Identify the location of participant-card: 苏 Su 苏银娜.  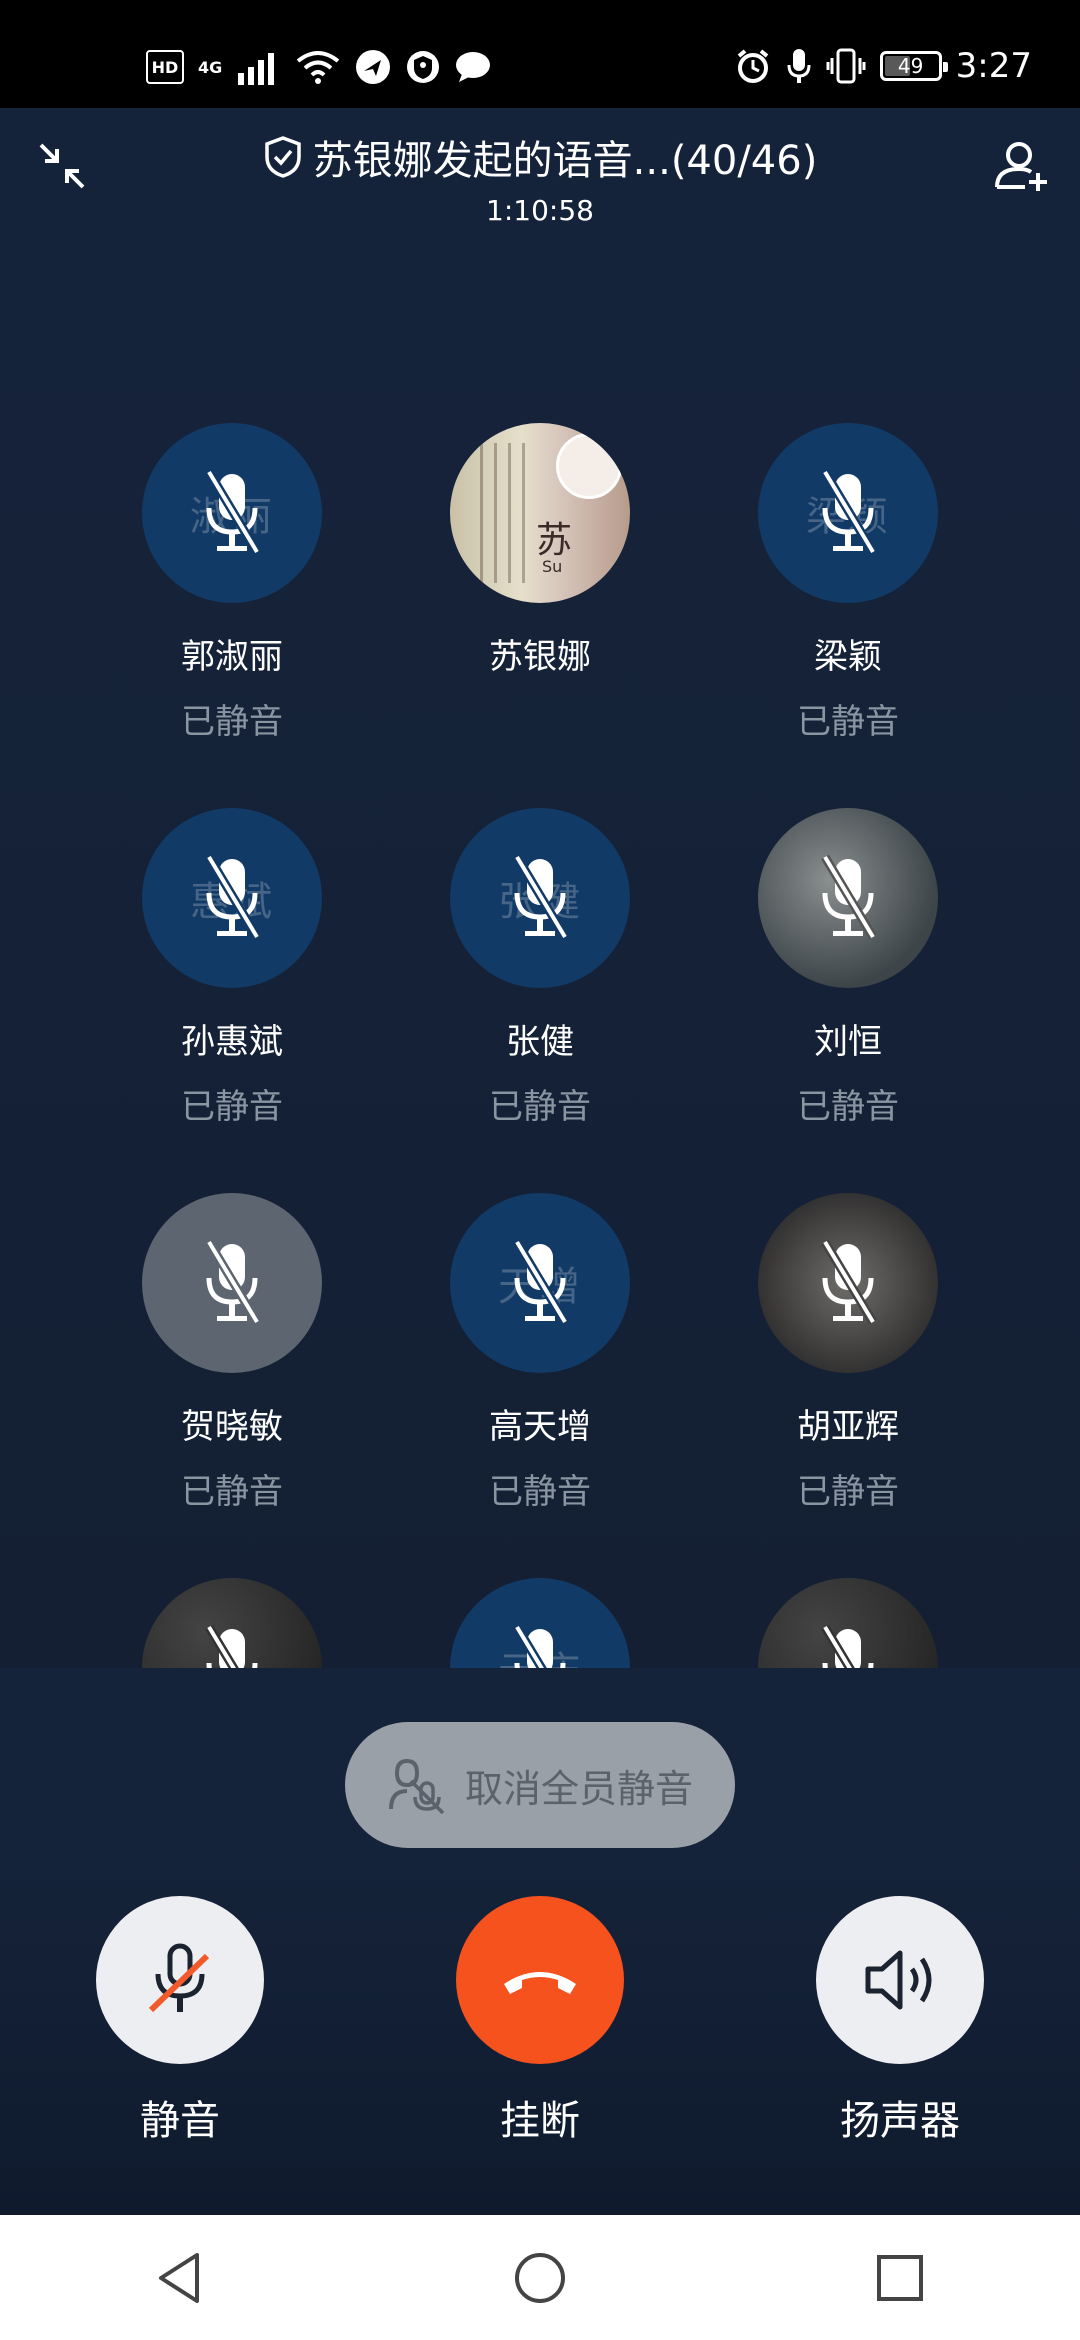
(540, 558).